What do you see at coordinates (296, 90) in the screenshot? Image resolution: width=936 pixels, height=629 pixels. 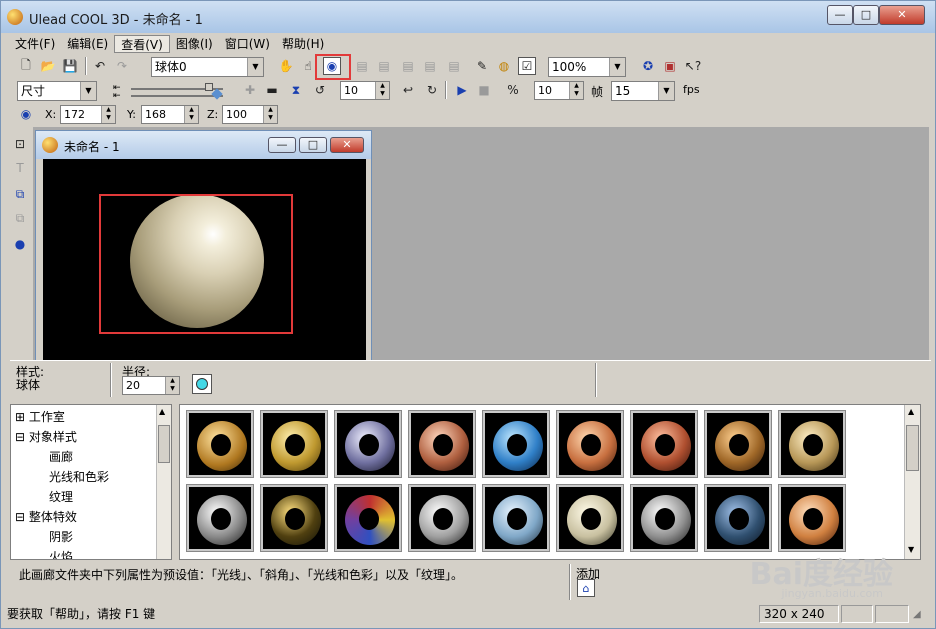 I see `reverse-icon: ⧗` at bounding box center [296, 90].